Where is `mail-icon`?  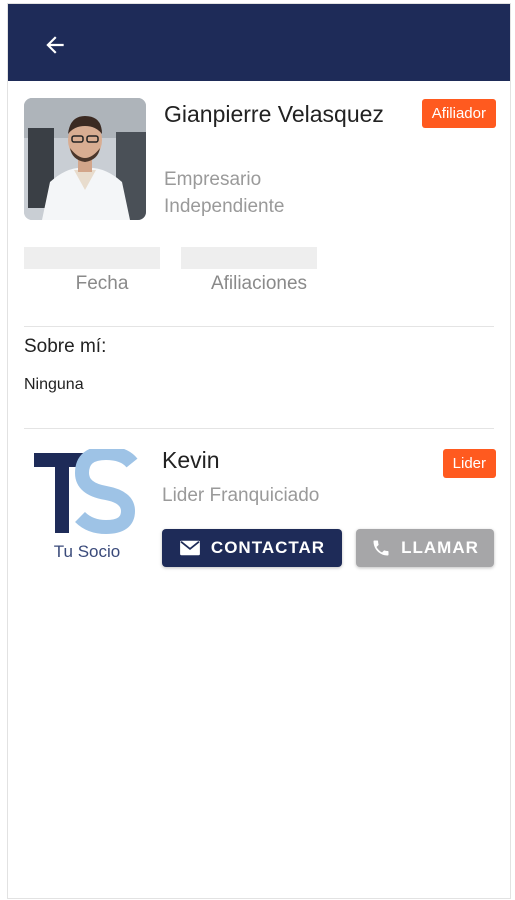
mail-icon is located at coordinates (190, 548).